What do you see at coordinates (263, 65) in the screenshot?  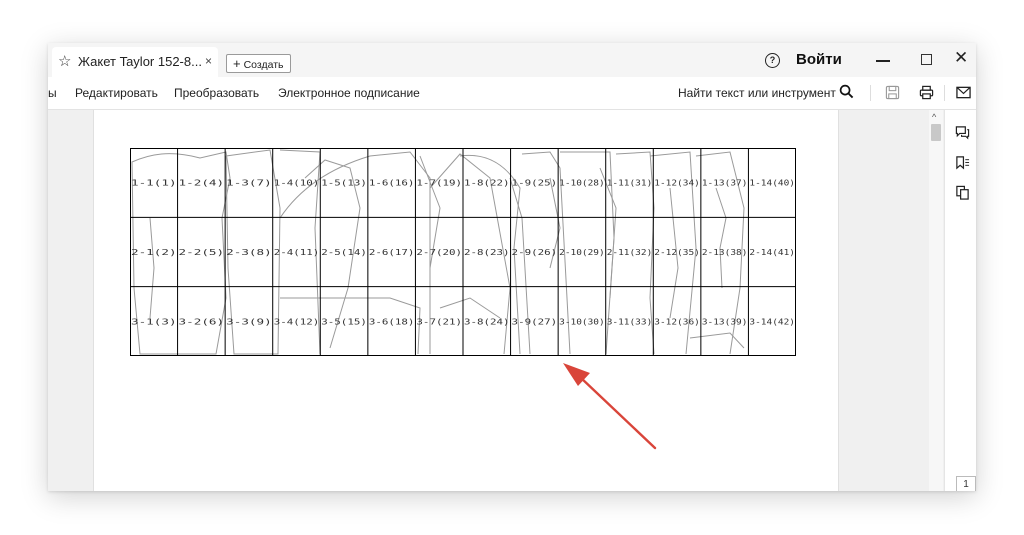 I see `create-label: Создать` at bounding box center [263, 65].